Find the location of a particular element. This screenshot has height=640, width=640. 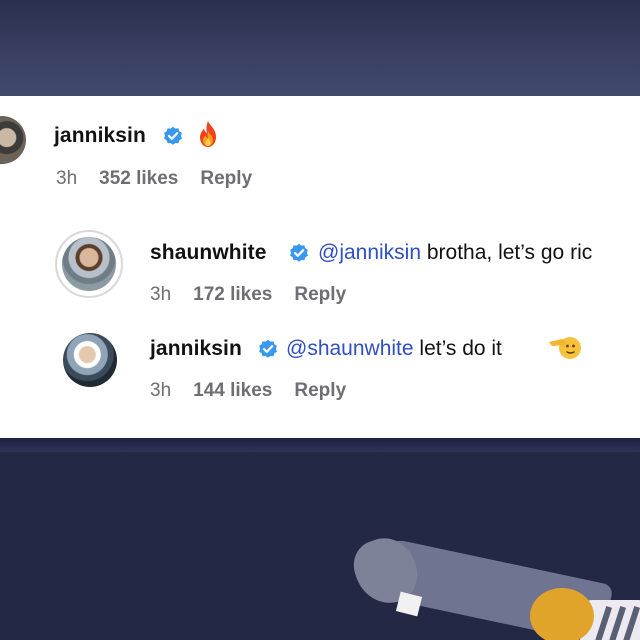

comment-text: brotha, let’s go ric is located at coordinates (507, 252).